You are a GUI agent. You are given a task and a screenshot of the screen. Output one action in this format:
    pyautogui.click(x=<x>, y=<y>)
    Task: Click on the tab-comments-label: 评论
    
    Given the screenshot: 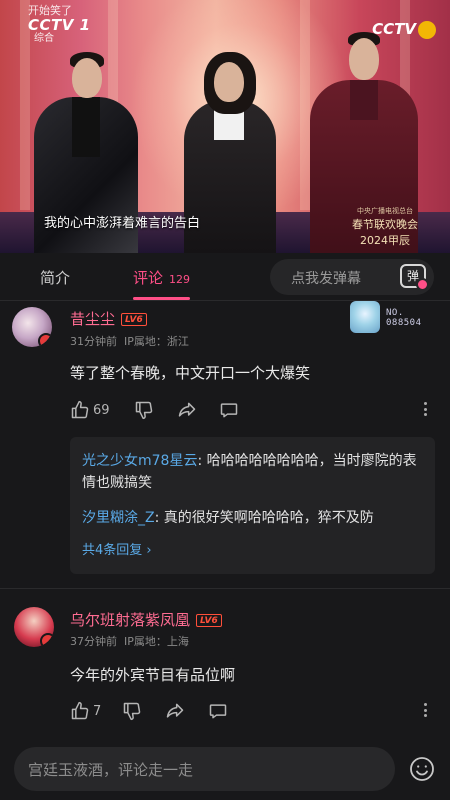 What is the action you would take?
    pyautogui.click(x=148, y=278)
    